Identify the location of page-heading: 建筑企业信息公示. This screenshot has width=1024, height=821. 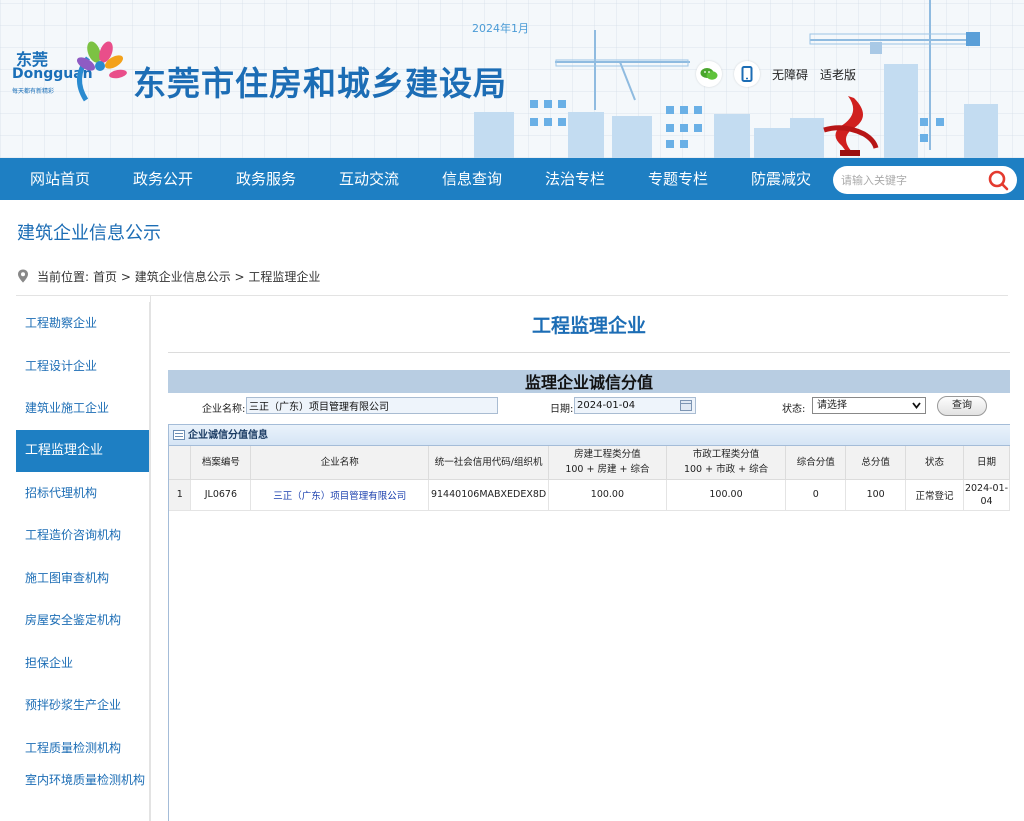
(89, 233).